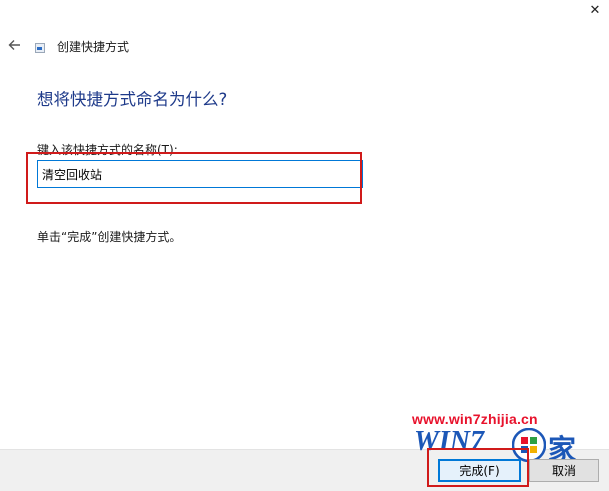 This screenshot has width=609, height=491. I want to click on back-arrow-icon, so click(14, 45).